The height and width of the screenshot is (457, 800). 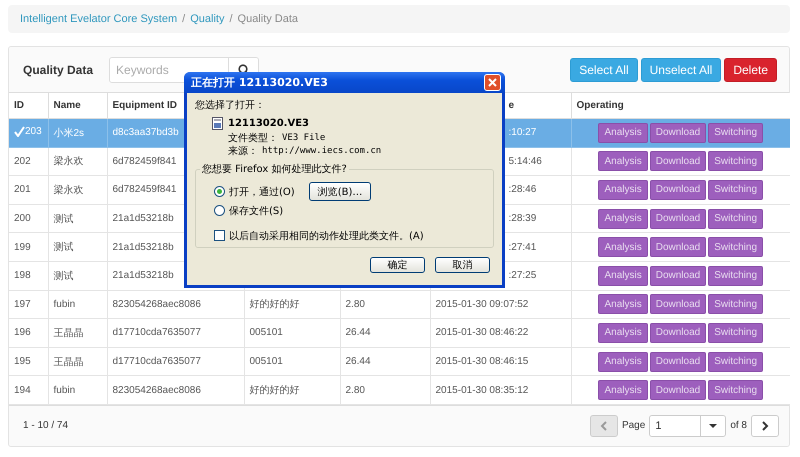 I want to click on table-row: 196 王晶晶 d17710cda7635077 005101 26.44 2015-01-30 08:46:22 Analysis Download Switching, so click(x=399, y=333).